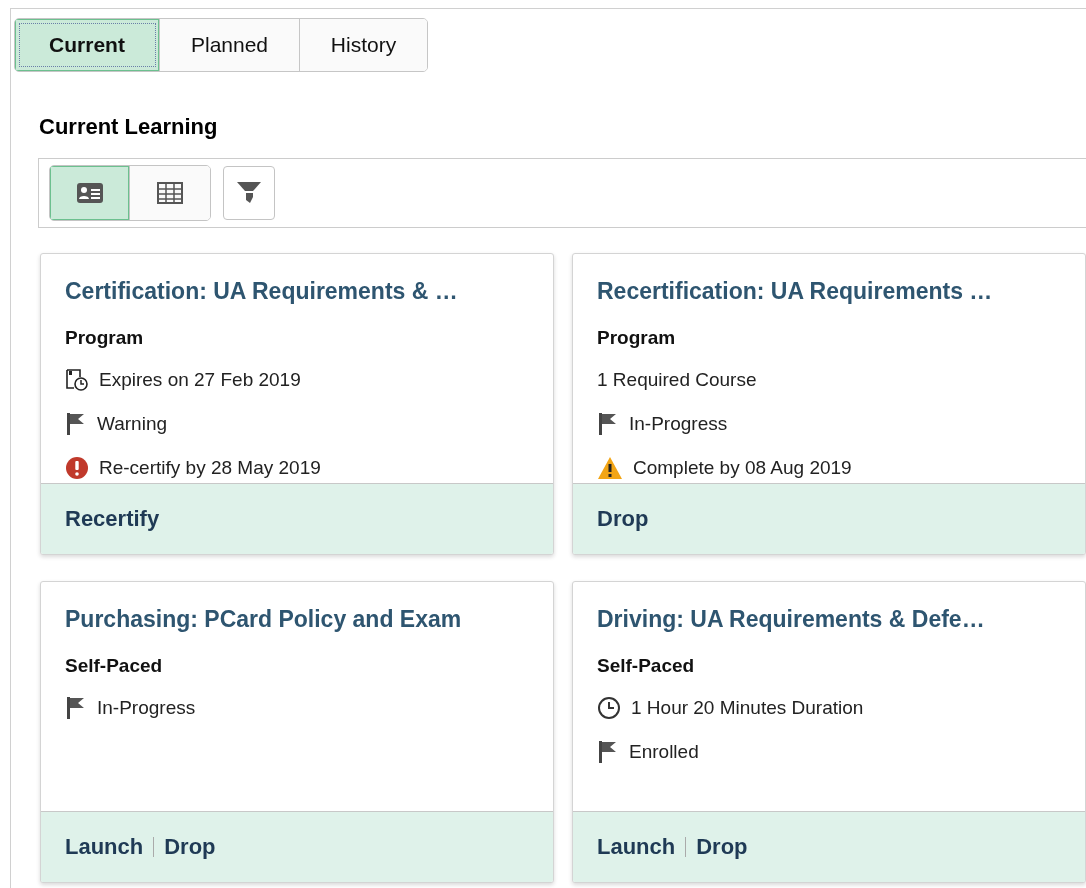 The width and height of the screenshot is (1086, 888). What do you see at coordinates (297, 619) in the screenshot?
I see `card-title: Purchasing: PCard Policy and Exam` at bounding box center [297, 619].